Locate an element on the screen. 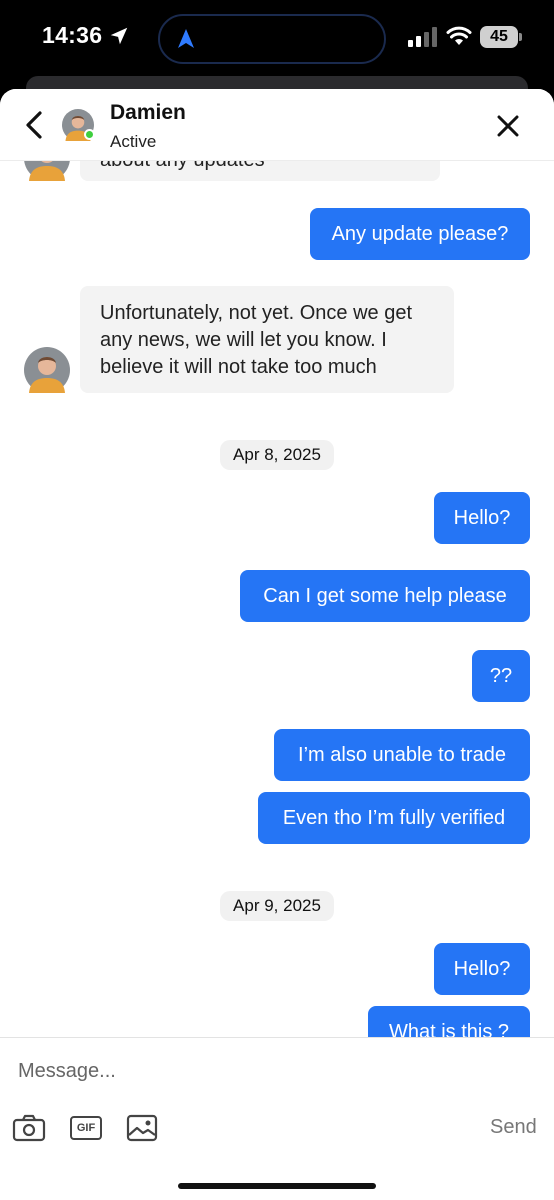  message-text: Even tho I’m fully verified is located at coordinates (394, 818).